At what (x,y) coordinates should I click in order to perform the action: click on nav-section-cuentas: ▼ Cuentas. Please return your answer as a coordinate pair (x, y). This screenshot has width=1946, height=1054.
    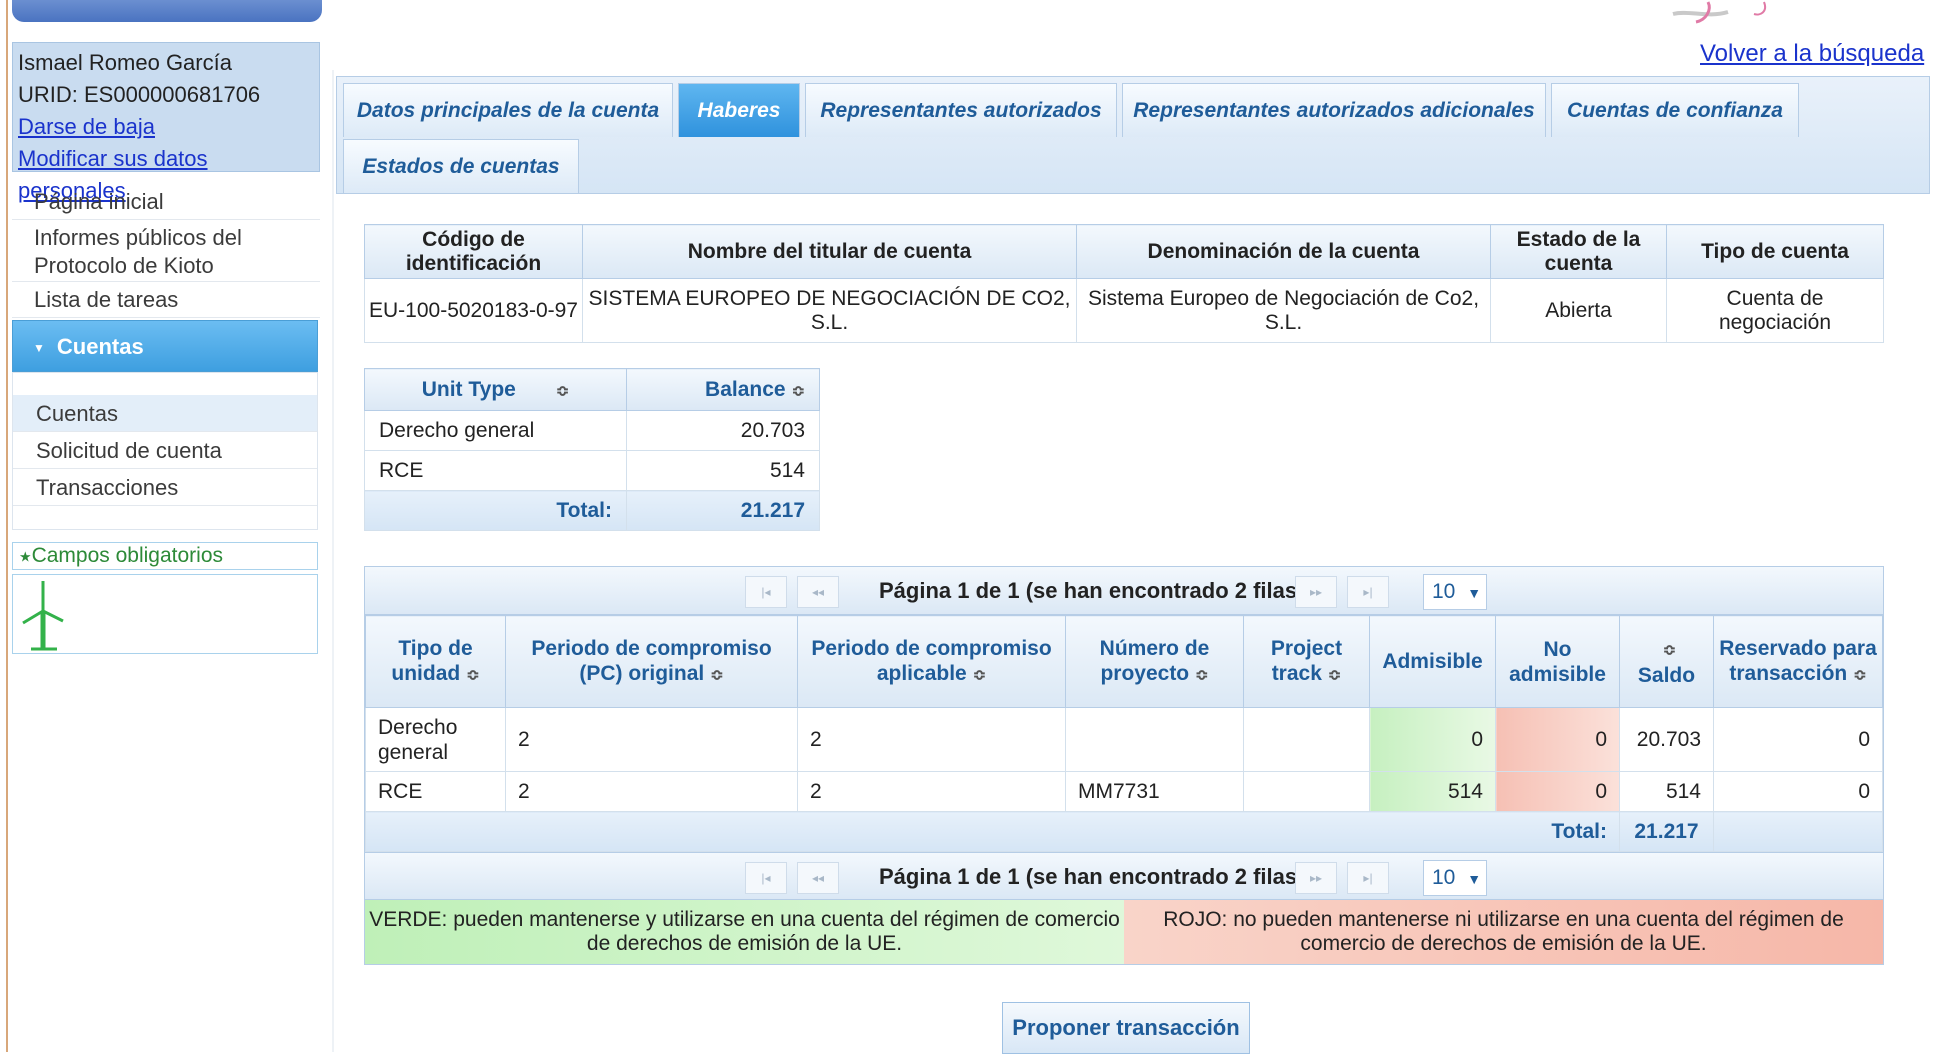
    Looking at the image, I should click on (165, 346).